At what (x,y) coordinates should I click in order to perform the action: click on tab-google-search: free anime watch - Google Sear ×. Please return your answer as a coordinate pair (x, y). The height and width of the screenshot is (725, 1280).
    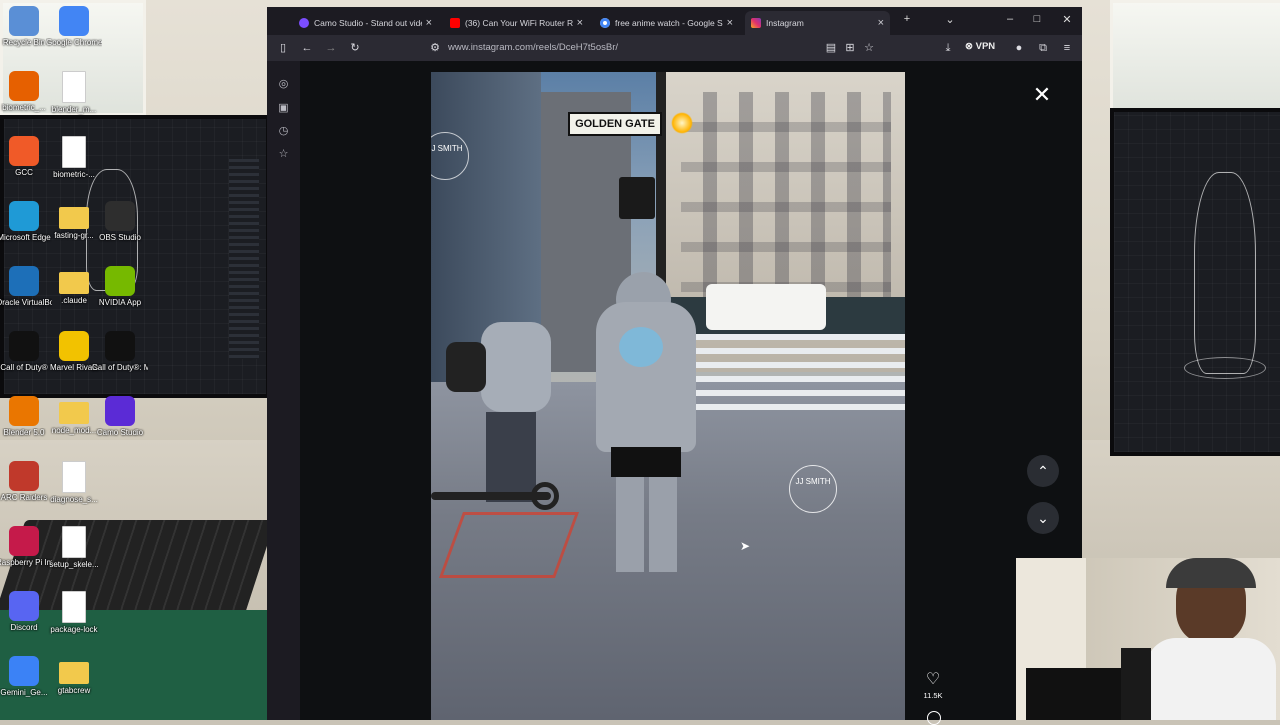
    Looking at the image, I should click on (666, 23).